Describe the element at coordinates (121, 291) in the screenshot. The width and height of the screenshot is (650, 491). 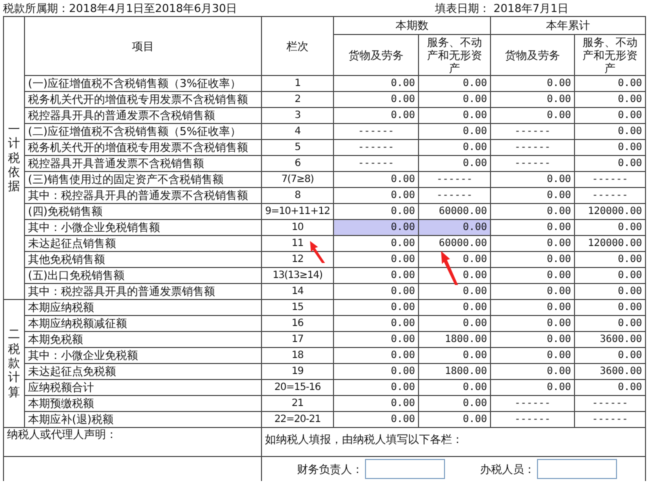
I see `row-label: 其中：税控器具开具的普通发票销售额` at that location.